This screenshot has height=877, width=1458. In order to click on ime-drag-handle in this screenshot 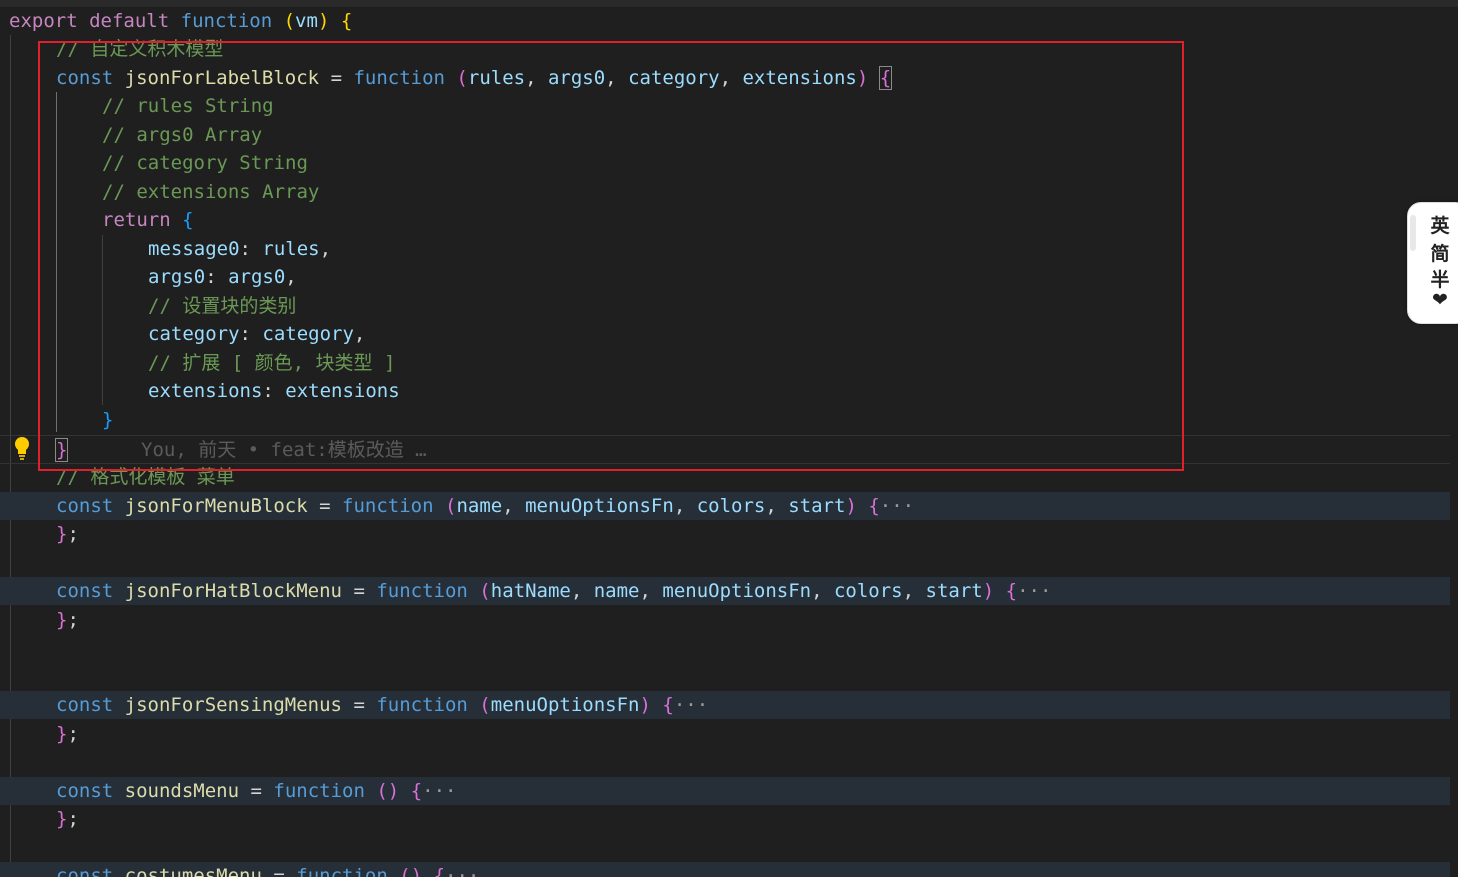, I will do `click(1413, 233)`.